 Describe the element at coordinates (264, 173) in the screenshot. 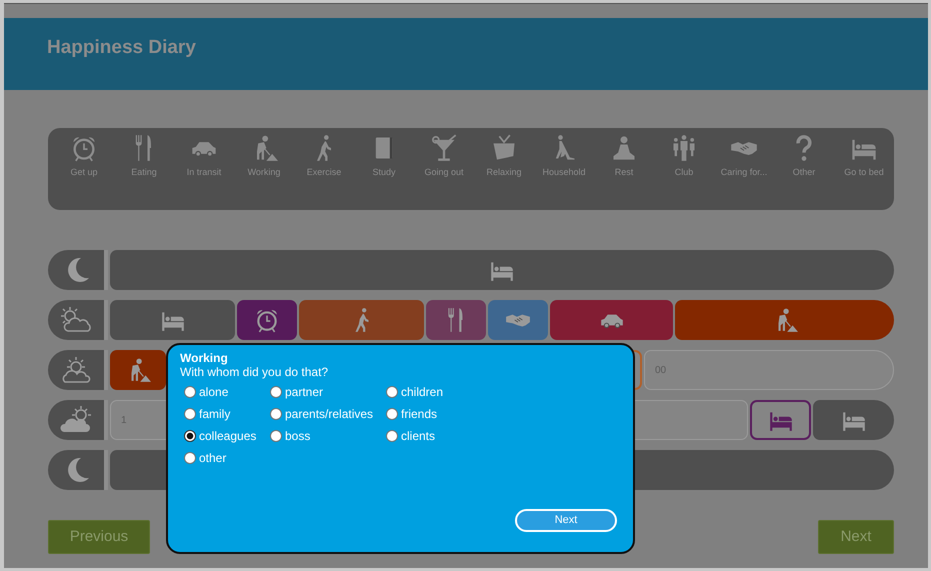

I see `activity-label: Working` at that location.